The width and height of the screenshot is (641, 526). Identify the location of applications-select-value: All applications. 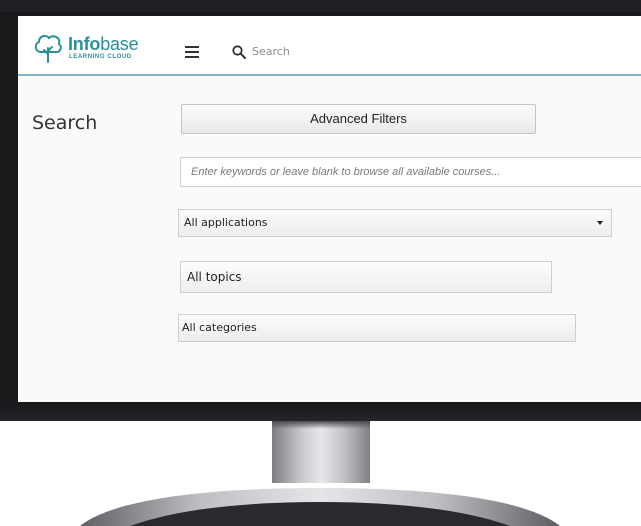
(226, 222).